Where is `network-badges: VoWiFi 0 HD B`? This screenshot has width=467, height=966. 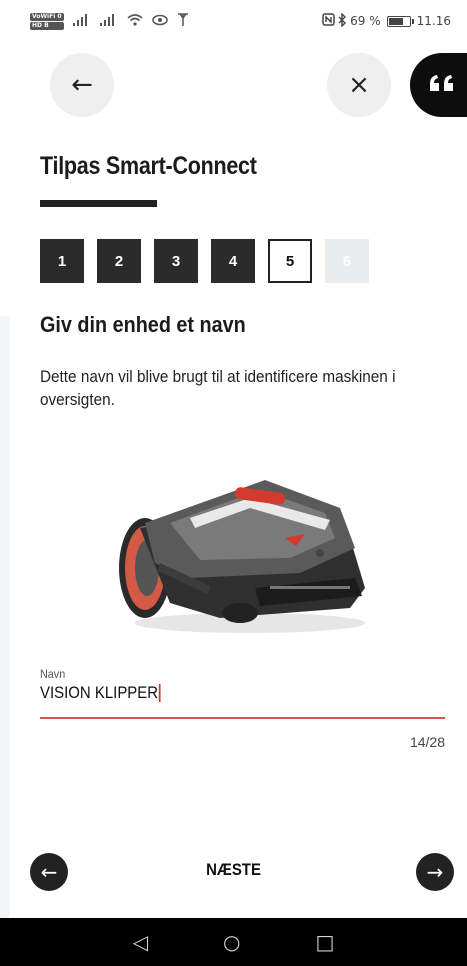 network-badges: VoWiFi 0 HD B is located at coordinates (47, 21).